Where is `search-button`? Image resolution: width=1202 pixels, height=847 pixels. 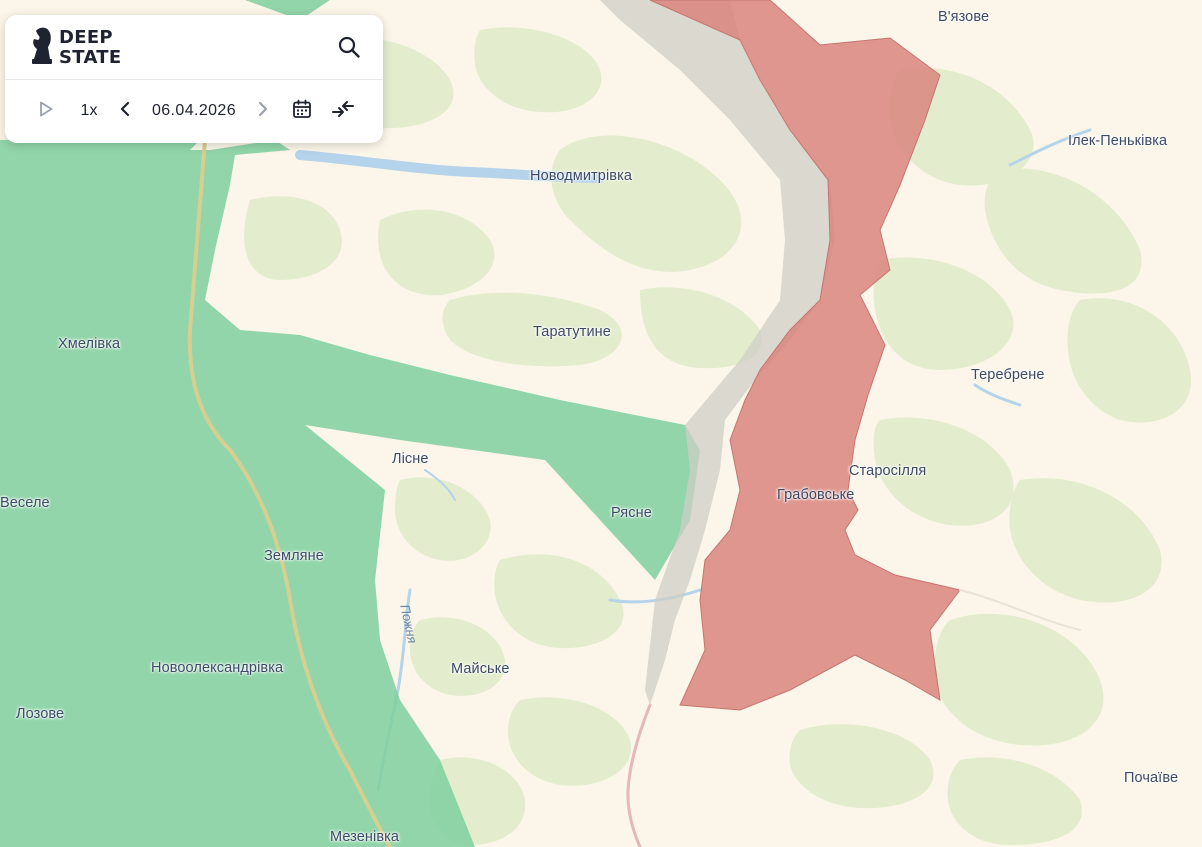
search-button is located at coordinates (349, 47).